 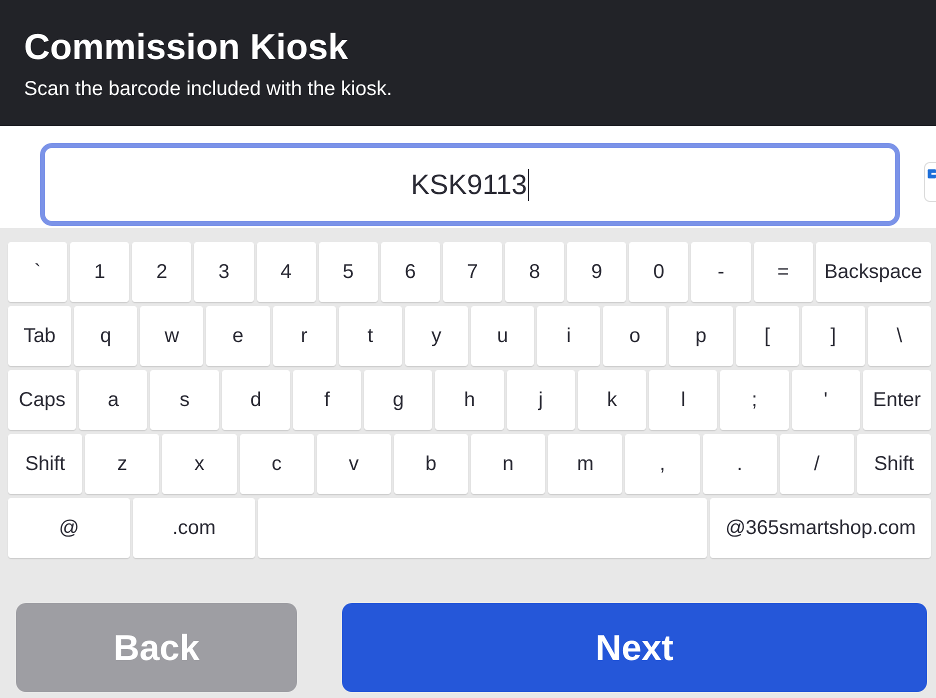 What do you see at coordinates (720, 272) in the screenshot?
I see `keyboard-key: -` at bounding box center [720, 272].